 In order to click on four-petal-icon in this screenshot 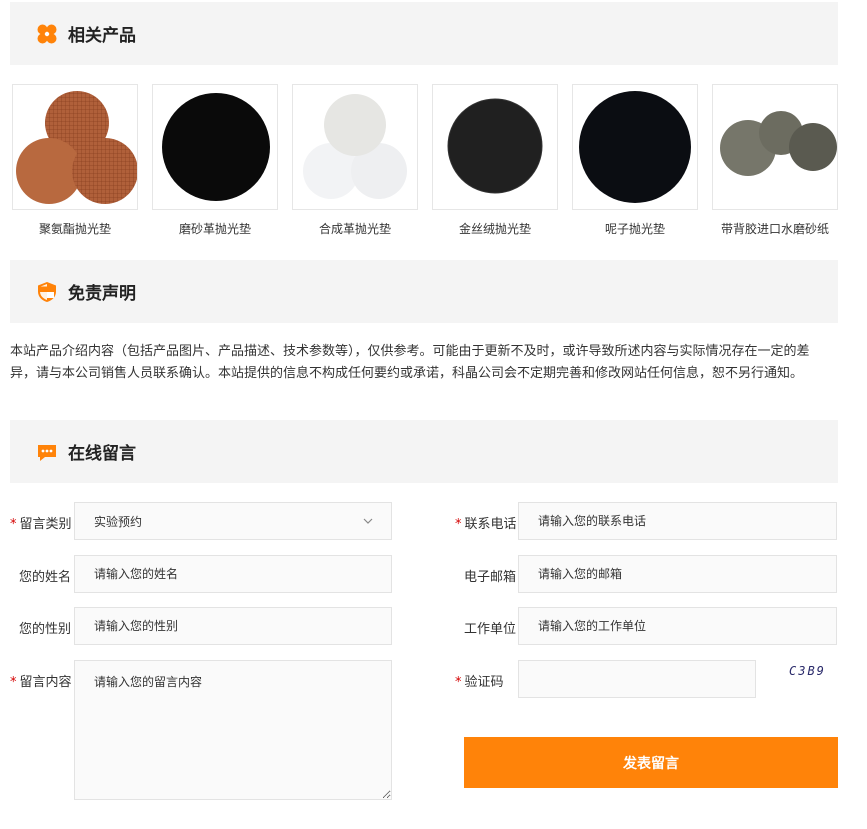, I will do `click(47, 33)`.